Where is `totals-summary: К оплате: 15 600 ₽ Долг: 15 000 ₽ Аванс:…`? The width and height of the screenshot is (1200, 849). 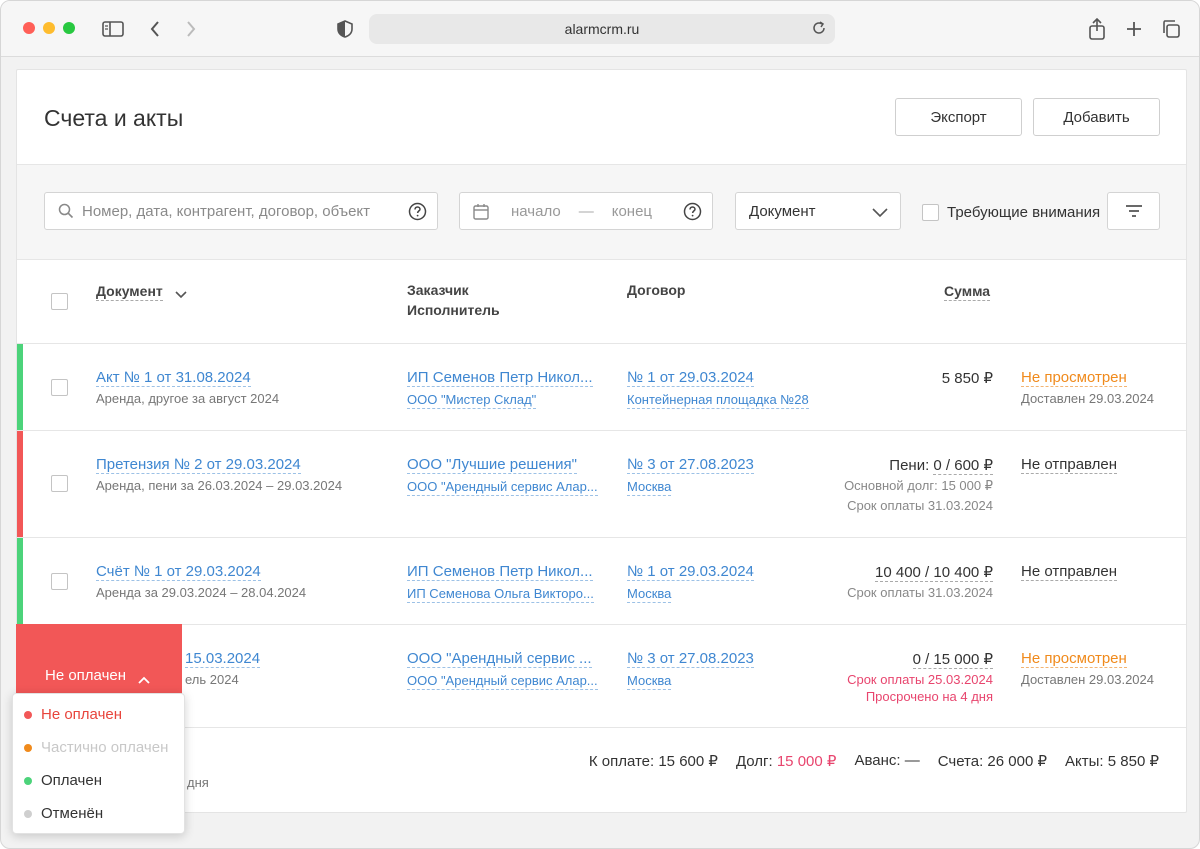
totals-summary: К оплате: 15 600 ₽ Долг: 15 000 ₽ Аванс:… is located at coordinates (874, 761).